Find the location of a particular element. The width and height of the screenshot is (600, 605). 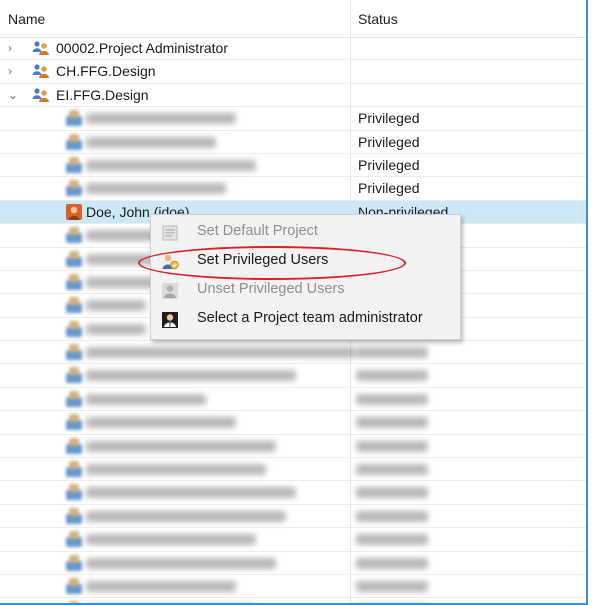

menu-item-label: Set Default Project is located at coordinates (257, 231).